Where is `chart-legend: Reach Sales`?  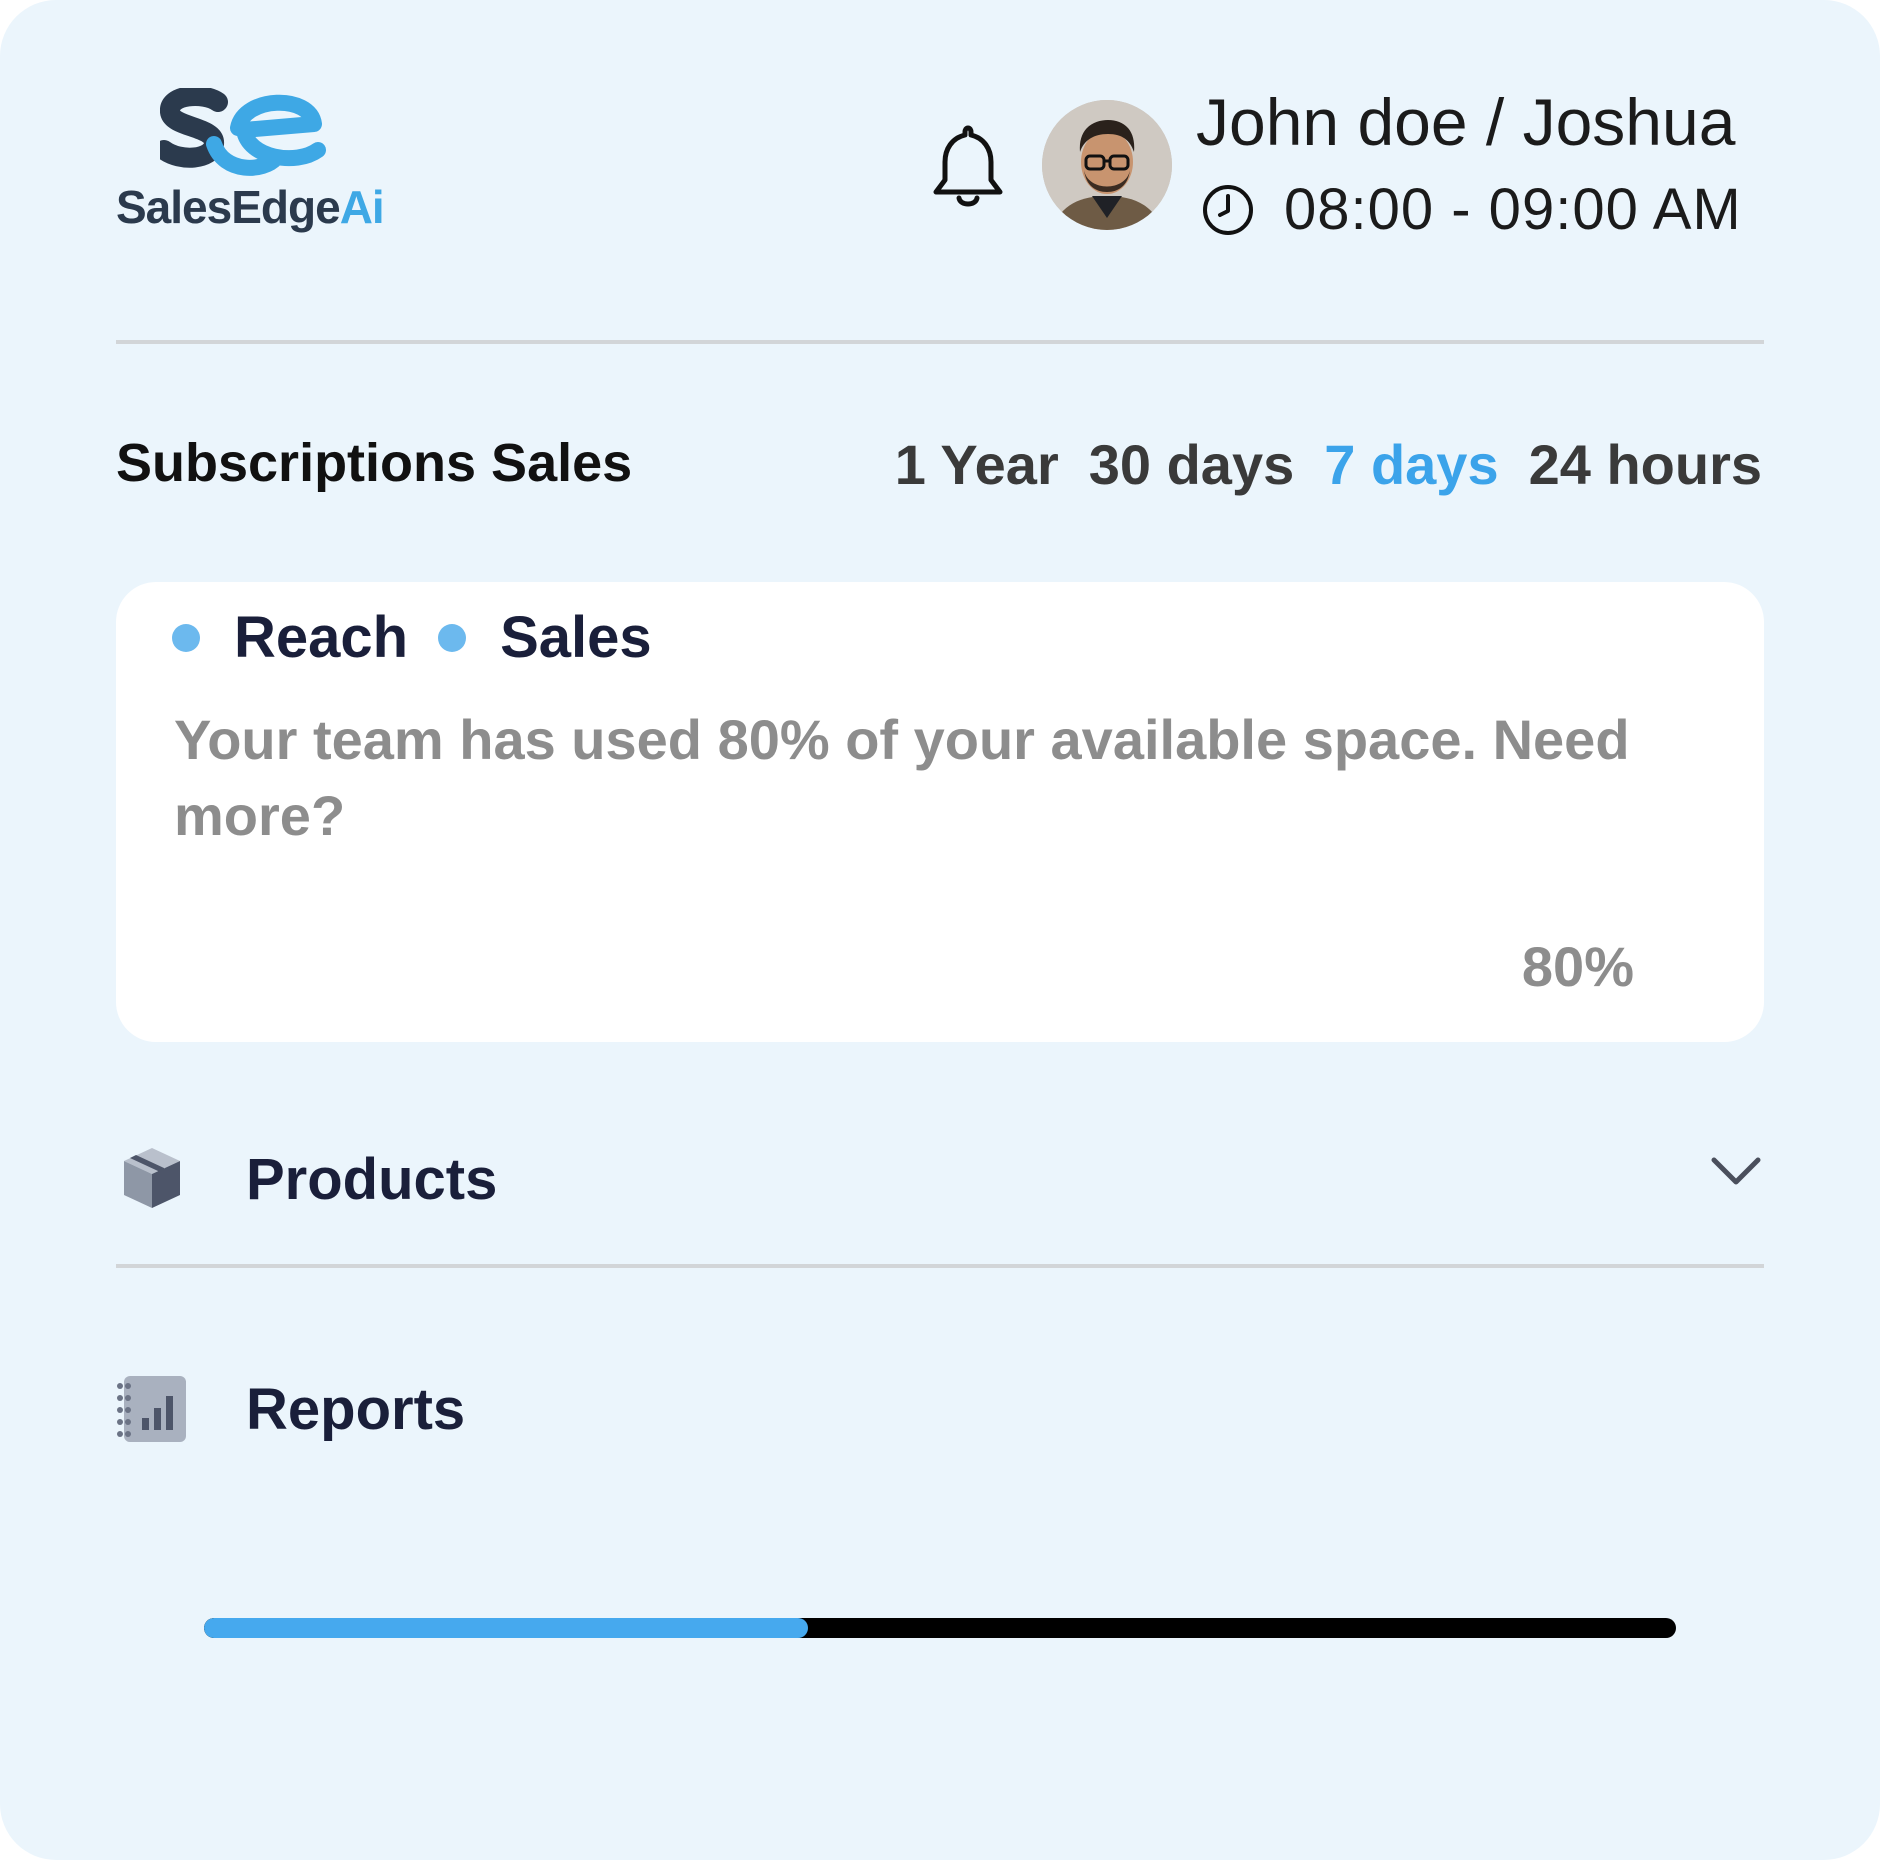
chart-legend: Reach Sales is located at coordinates (427, 637).